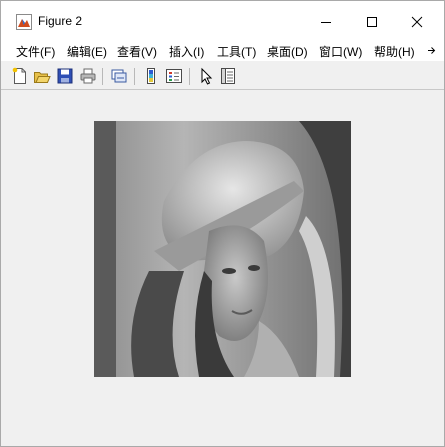 Image resolution: width=445 pixels, height=447 pixels. Describe the element at coordinates (394, 51) in the screenshot. I see `menu-help: 帮助(H)` at that location.